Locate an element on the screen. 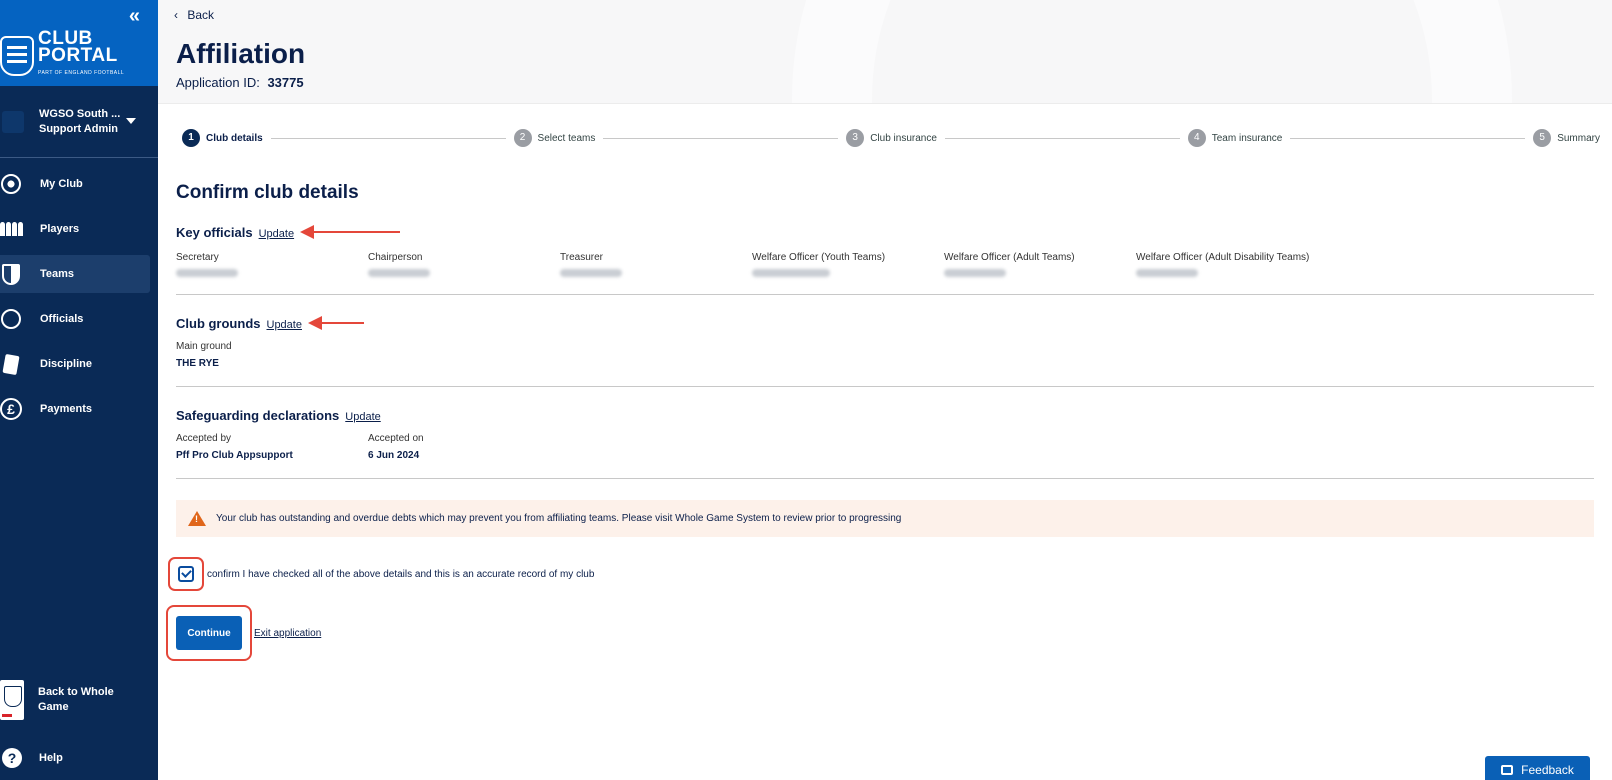 The width and height of the screenshot is (1612, 780). account-role: Support Admin is located at coordinates (79, 128).